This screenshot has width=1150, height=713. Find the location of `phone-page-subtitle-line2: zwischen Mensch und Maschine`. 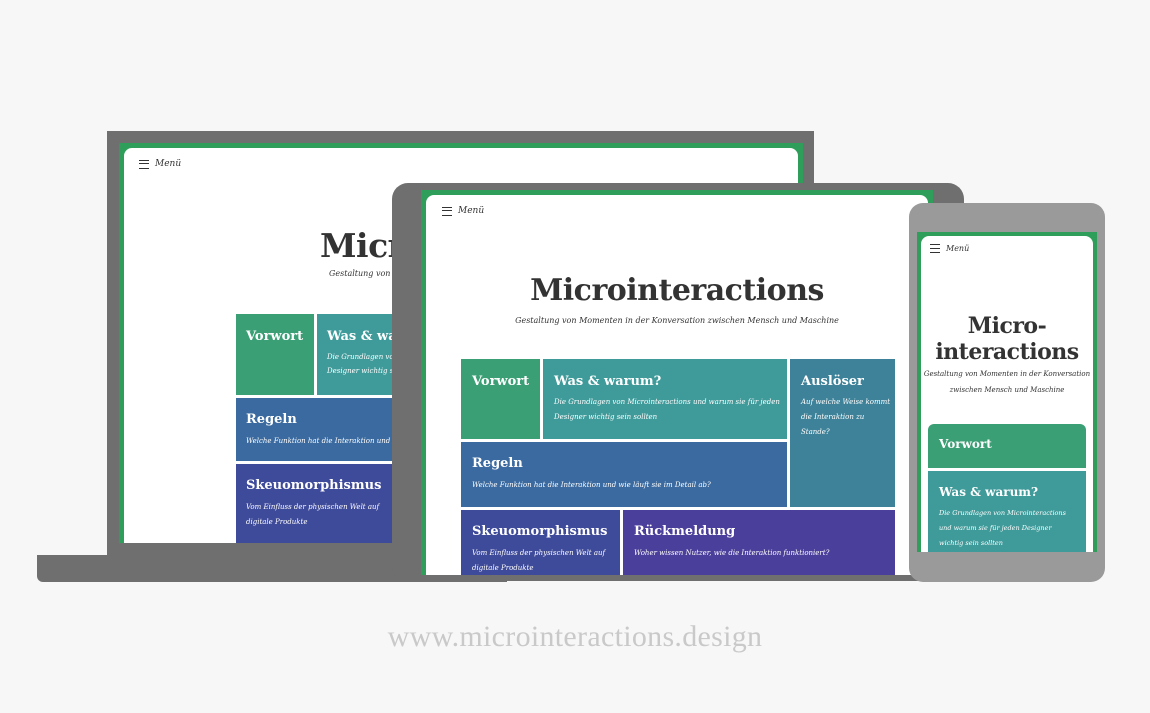

phone-page-subtitle-line2: zwischen Mensch und Maschine is located at coordinates (1007, 390).